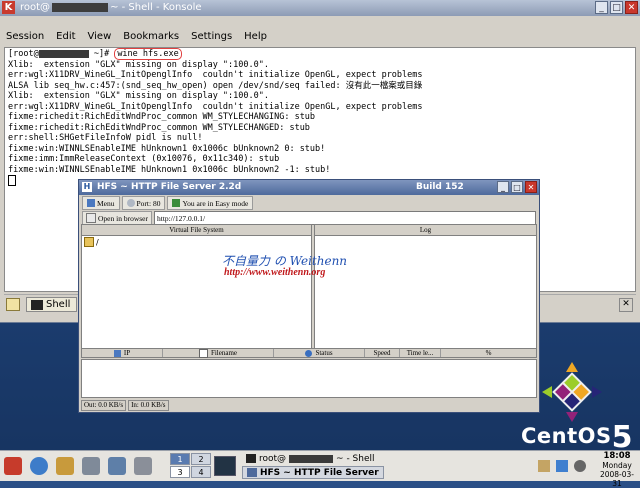 The height and width of the screenshot is (488, 640). Describe the element at coordinates (8, 7) in the screenshot. I see `konsole-app-icon: K` at that location.